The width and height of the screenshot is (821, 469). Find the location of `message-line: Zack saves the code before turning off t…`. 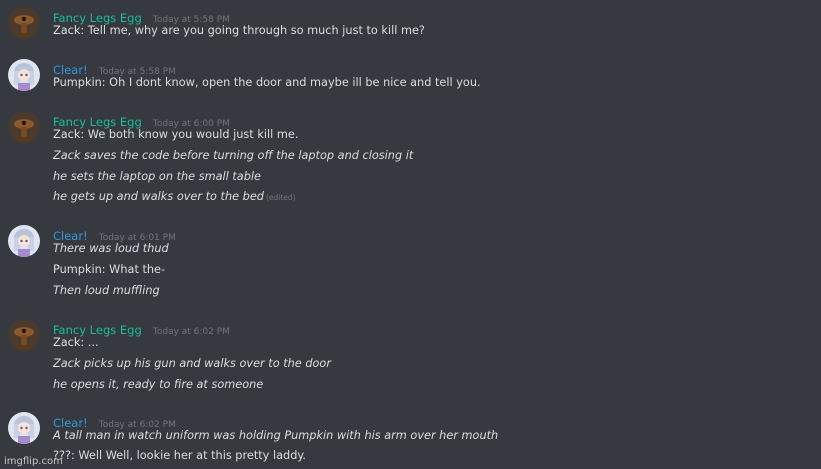

message-line: Zack saves the code before turning off t… is located at coordinates (233, 155).